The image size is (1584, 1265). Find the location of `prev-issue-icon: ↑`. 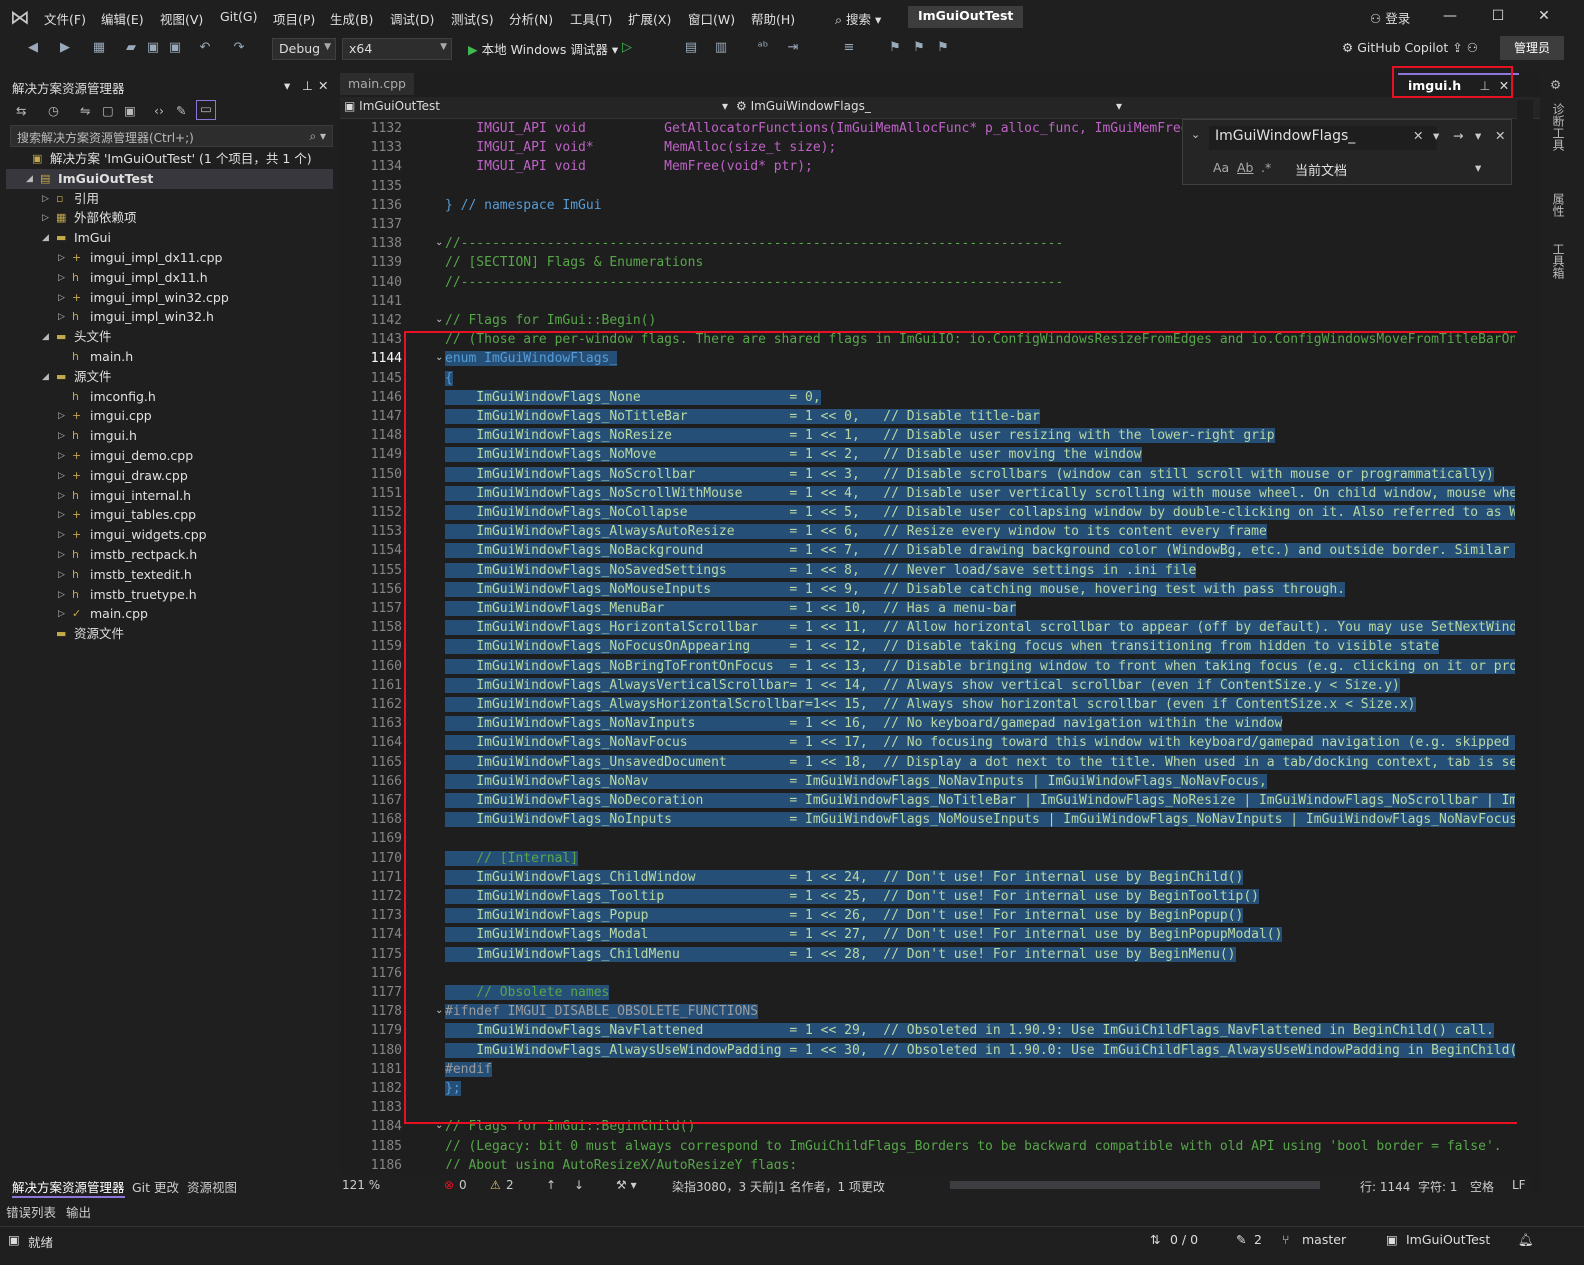

prev-issue-icon: ↑ is located at coordinates (551, 1185).